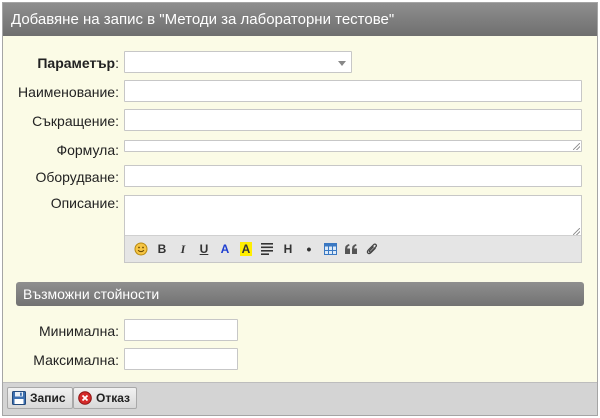 This screenshot has height=418, width=600. Describe the element at coordinates (246, 249) in the screenshot. I see `highlight-button: A` at that location.